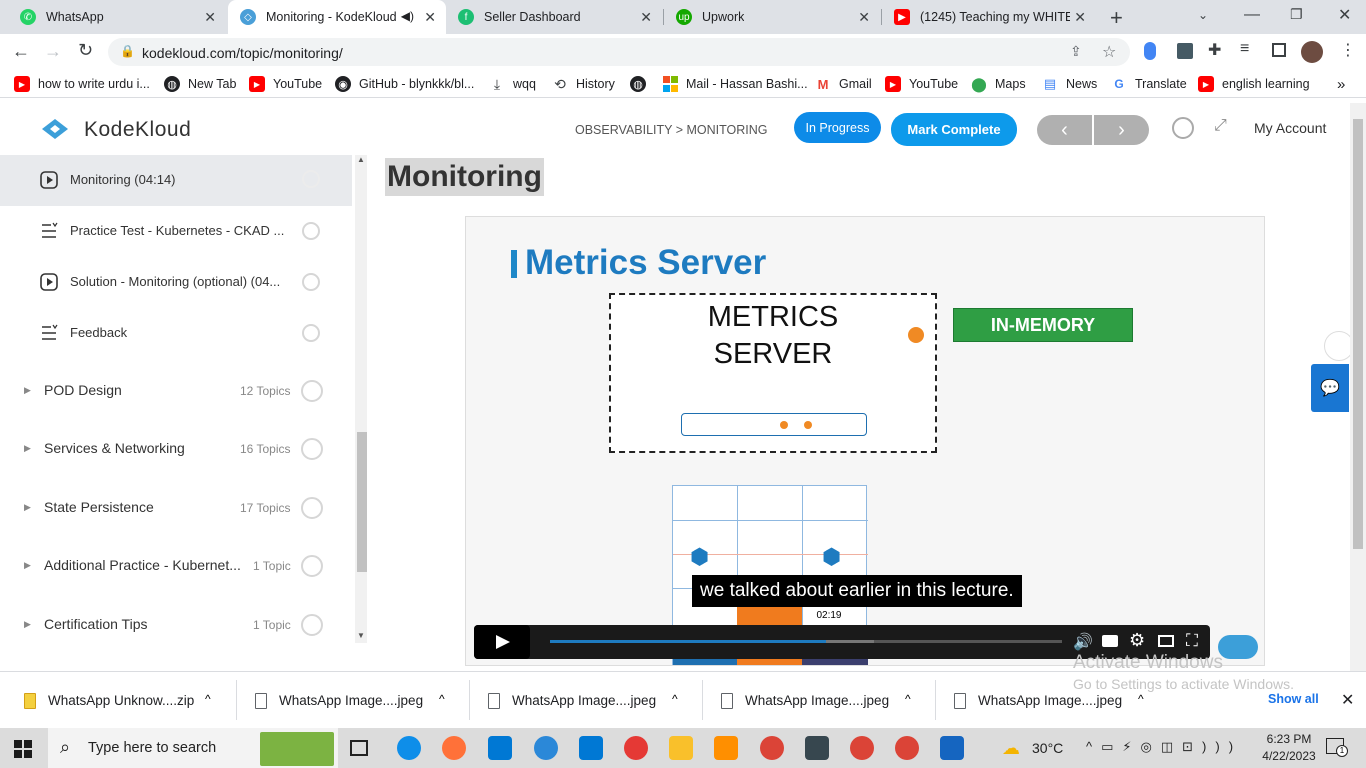  I want to click on download-item: WhatsApp Unknow....zip, so click(109, 700).